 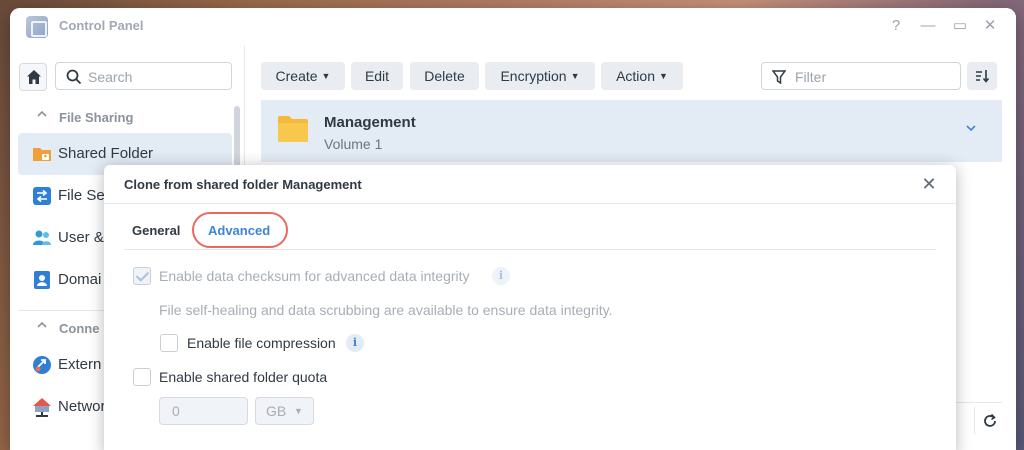 I want to click on dialog-title: Clone from shared folder Management, so click(x=243, y=184).